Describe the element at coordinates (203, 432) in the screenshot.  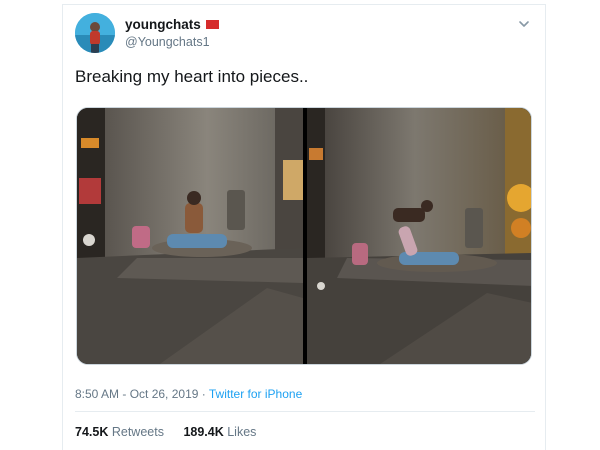
I see `likes-count: 189.4K` at that location.